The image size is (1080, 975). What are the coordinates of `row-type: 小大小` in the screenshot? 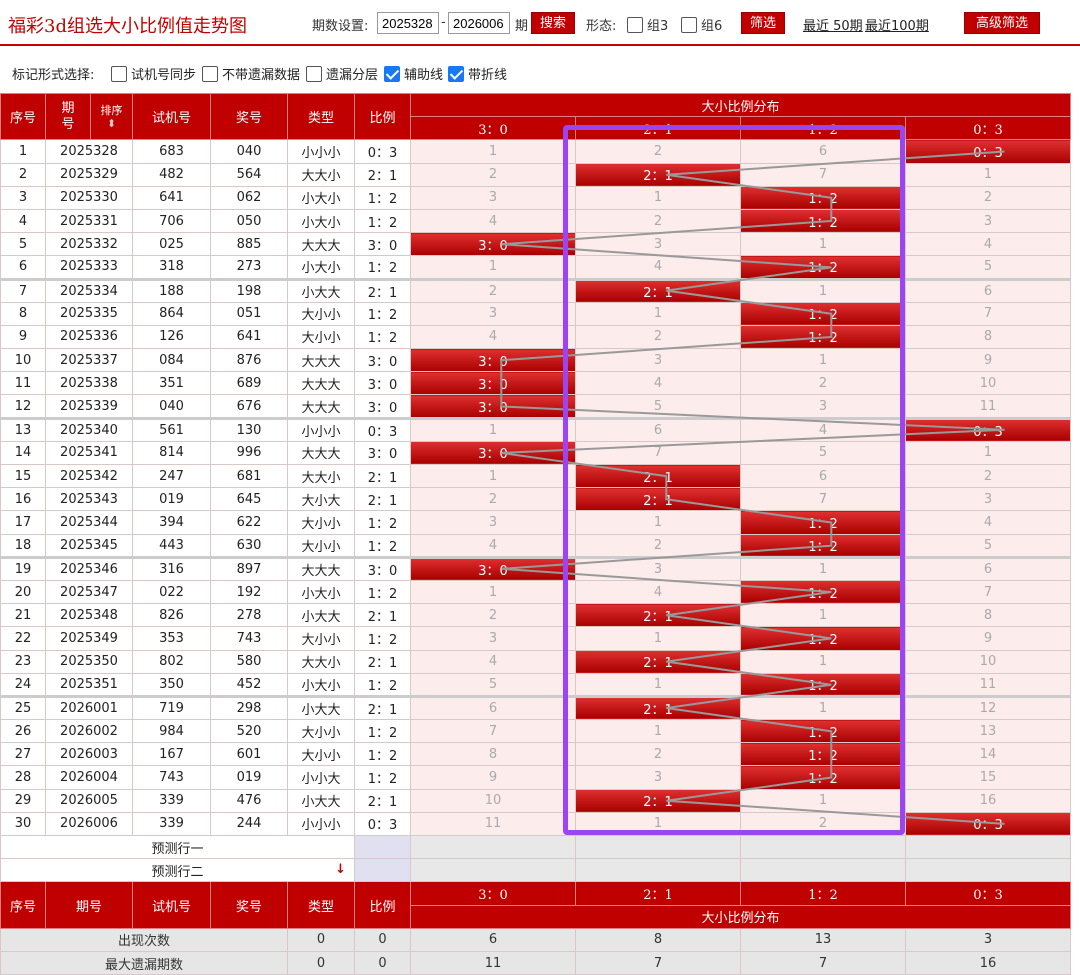 It's located at (321, 221).